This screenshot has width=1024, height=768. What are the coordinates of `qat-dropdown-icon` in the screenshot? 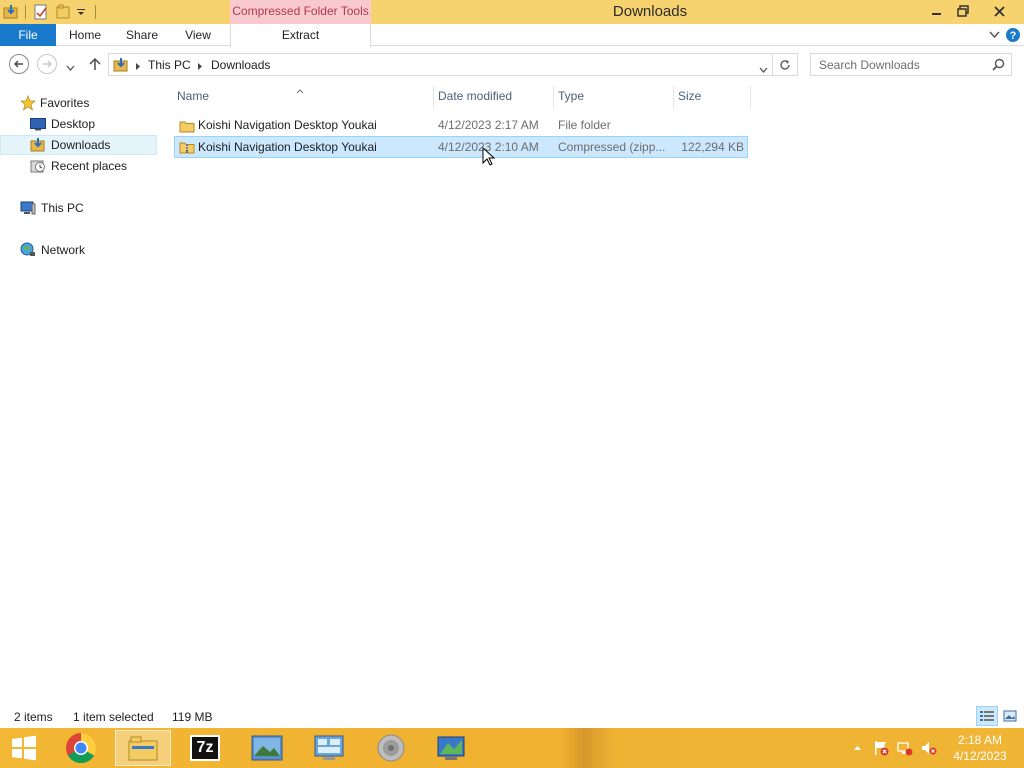 It's located at (81, 12).